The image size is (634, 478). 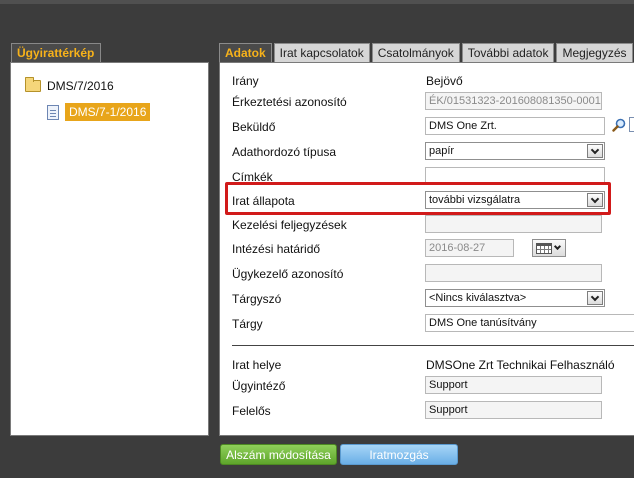 I want to click on row-intezesi: Intézési határidő 2016-08-27, so click(x=432, y=249).